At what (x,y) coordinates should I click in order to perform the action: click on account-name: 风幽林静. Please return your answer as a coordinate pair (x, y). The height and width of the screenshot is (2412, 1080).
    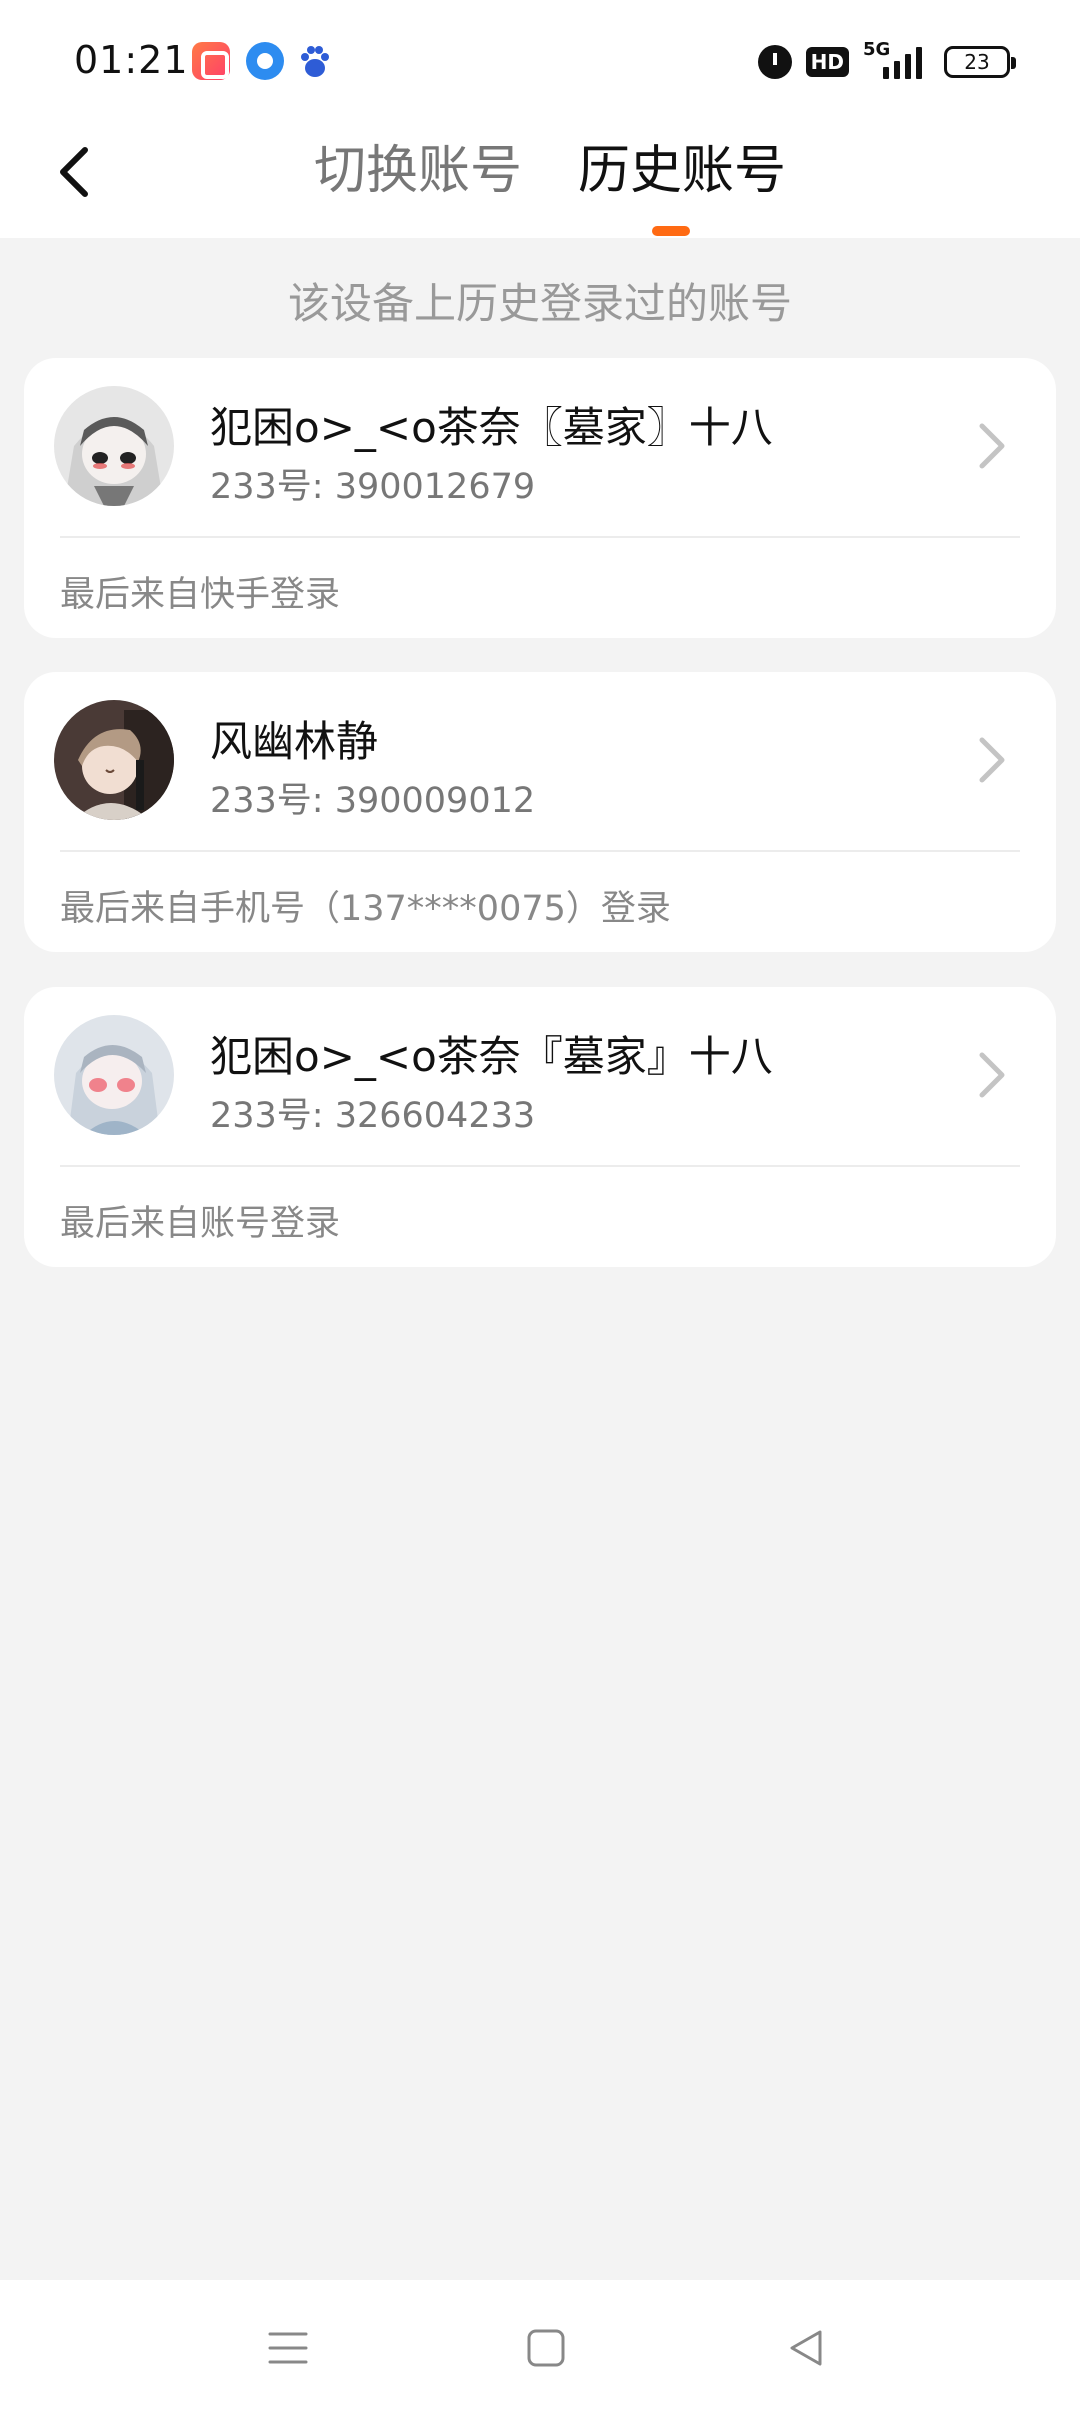
    Looking at the image, I should click on (294, 741).